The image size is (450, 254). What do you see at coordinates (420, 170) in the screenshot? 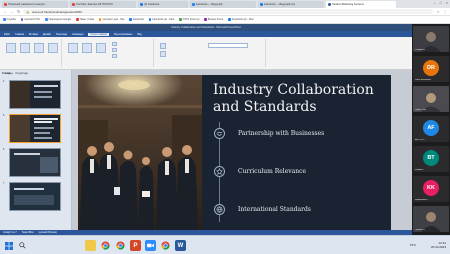
I see `participant-name: Каймак Т` at bounding box center [420, 170].